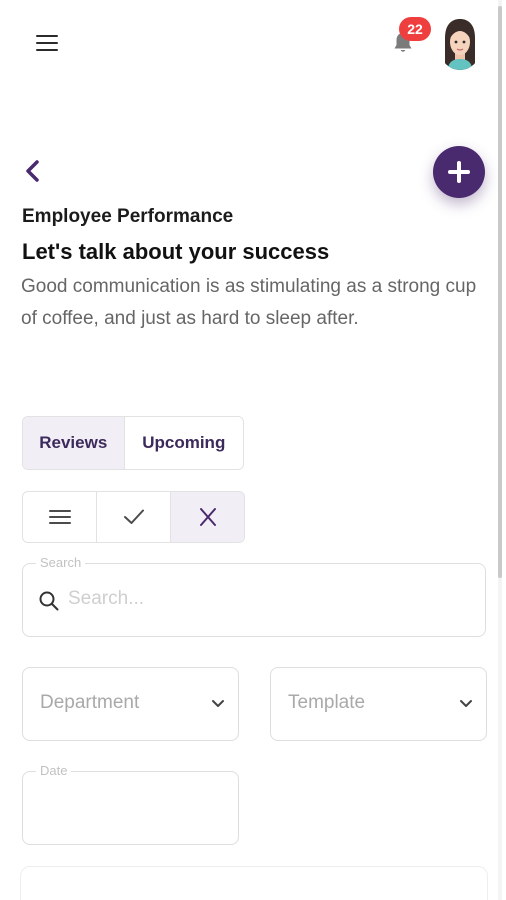  I want to click on close-icon, so click(208, 517).